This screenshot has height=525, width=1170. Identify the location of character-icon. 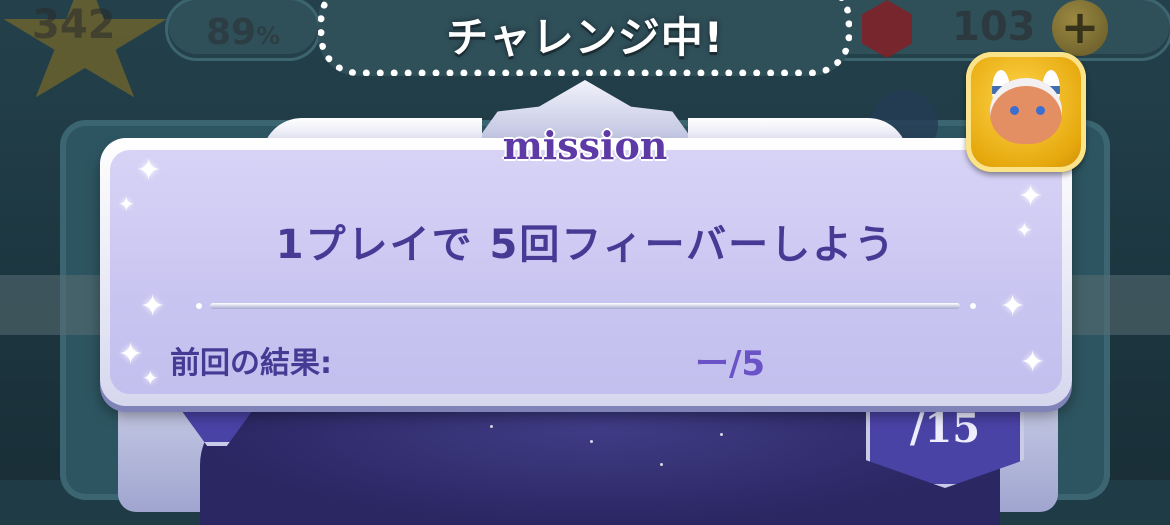
(1026, 111).